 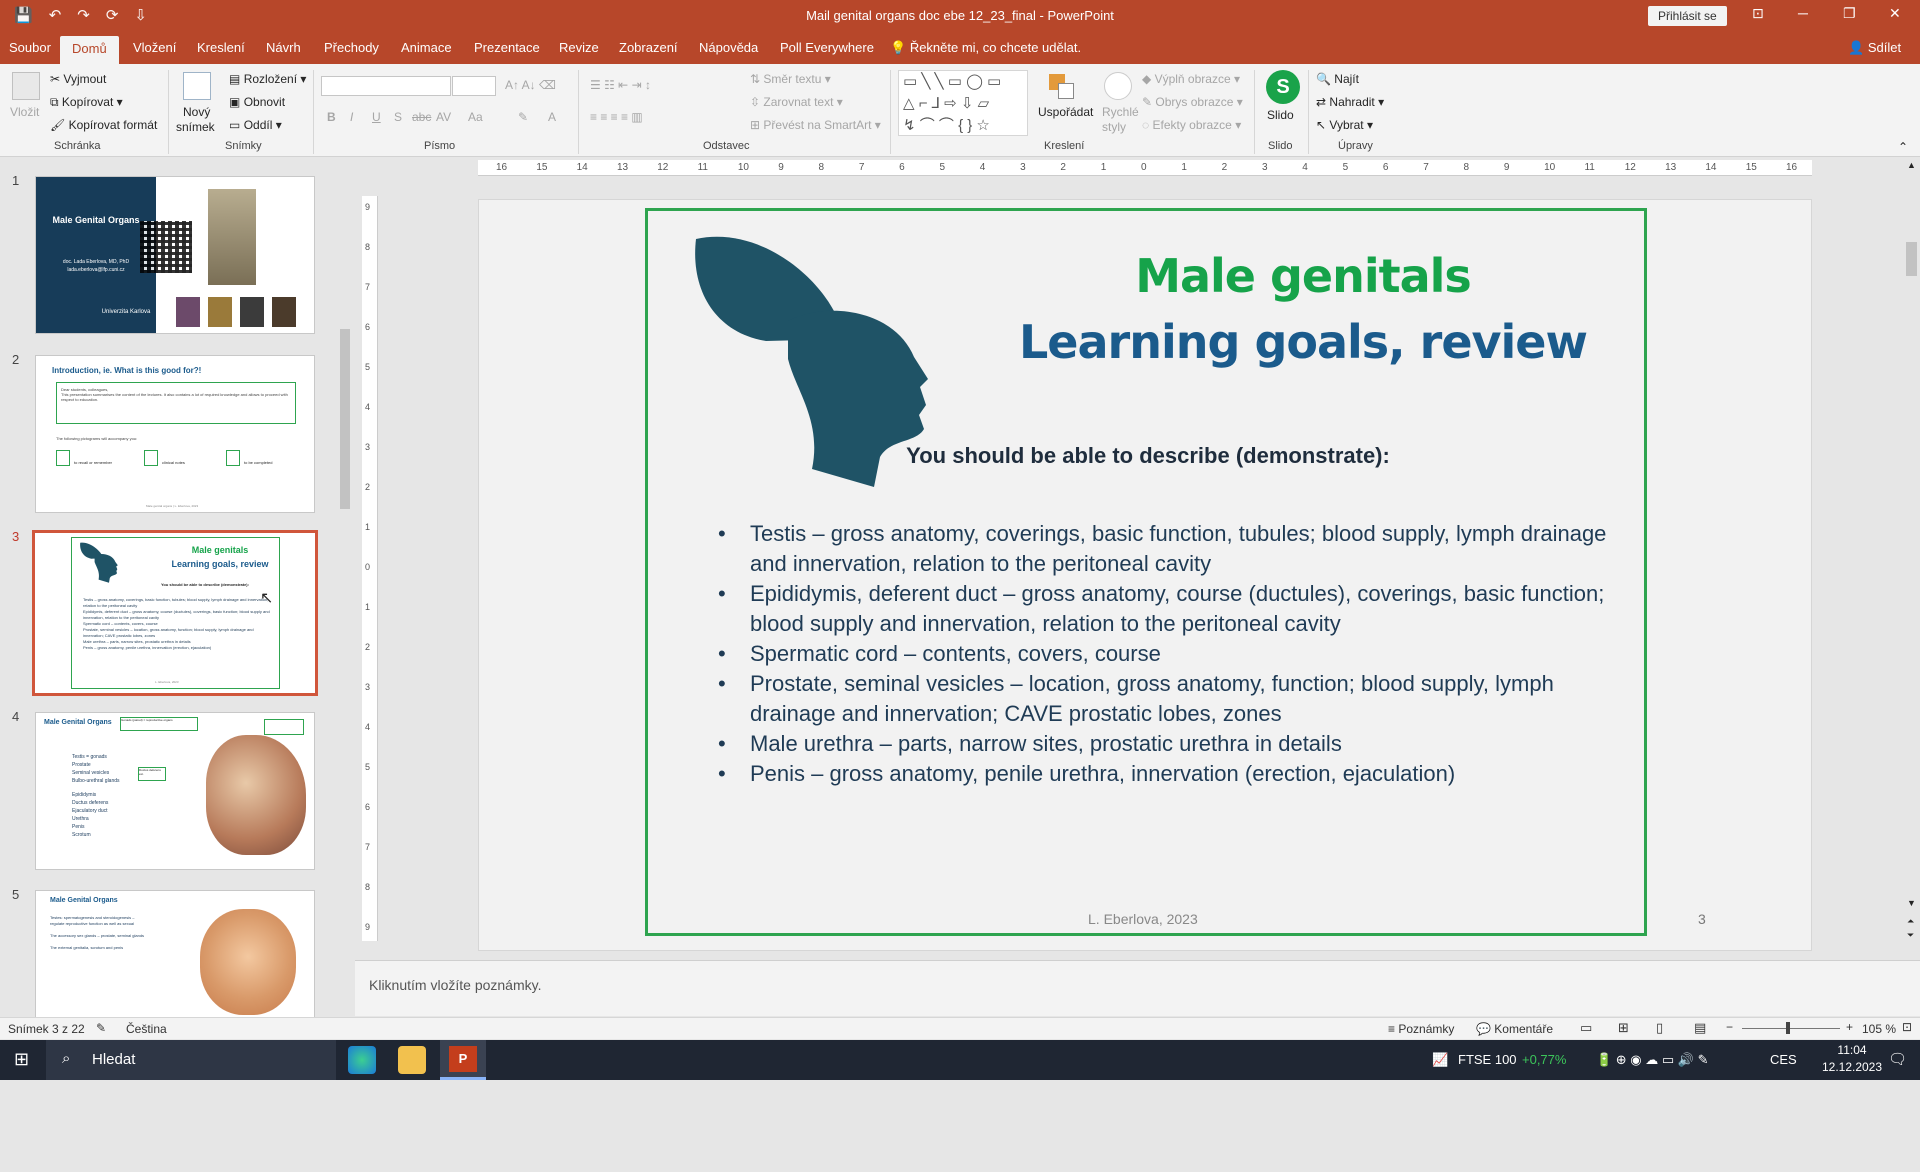 What do you see at coordinates (463, 1060) in the screenshot?
I see `powerpoint-taskbar-button: P` at bounding box center [463, 1060].